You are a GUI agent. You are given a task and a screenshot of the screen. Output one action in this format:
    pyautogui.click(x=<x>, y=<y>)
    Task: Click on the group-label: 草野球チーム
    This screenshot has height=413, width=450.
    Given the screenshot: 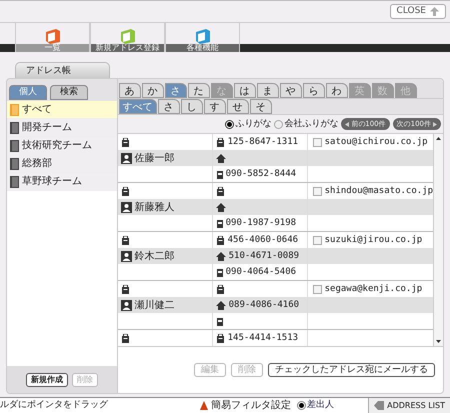 What is the action you would take?
    pyautogui.click(x=52, y=182)
    